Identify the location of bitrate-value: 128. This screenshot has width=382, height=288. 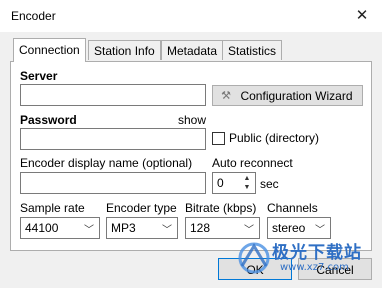
(200, 228).